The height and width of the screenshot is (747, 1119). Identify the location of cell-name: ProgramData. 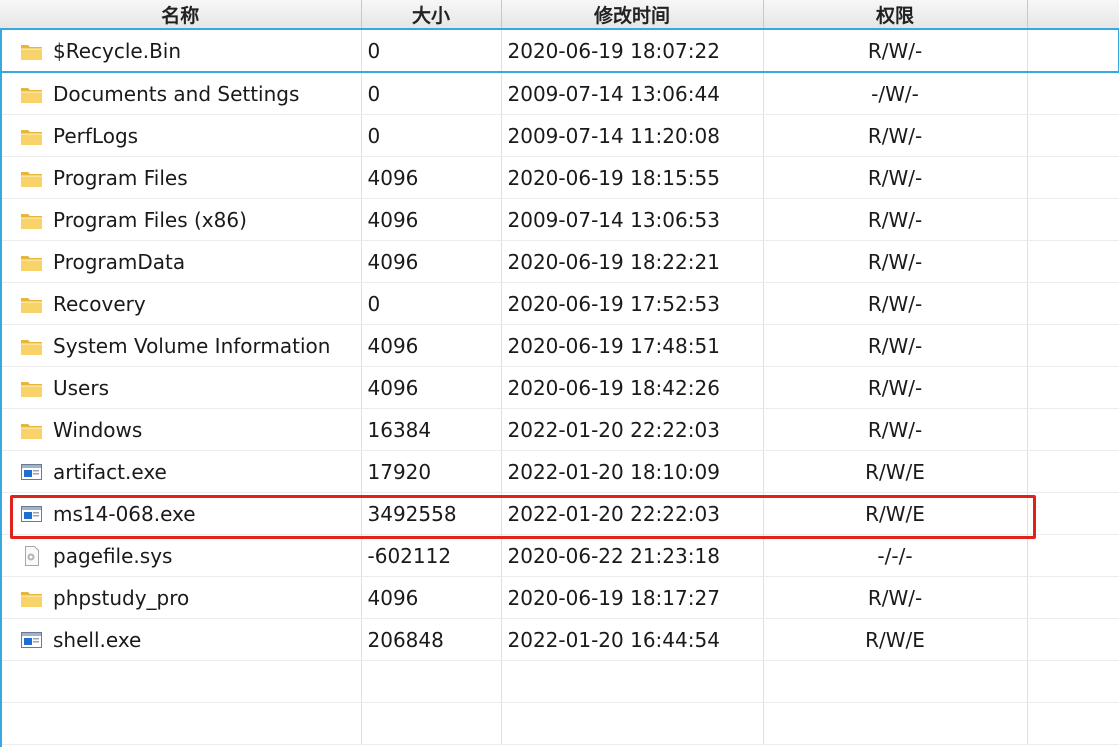
(181, 261).